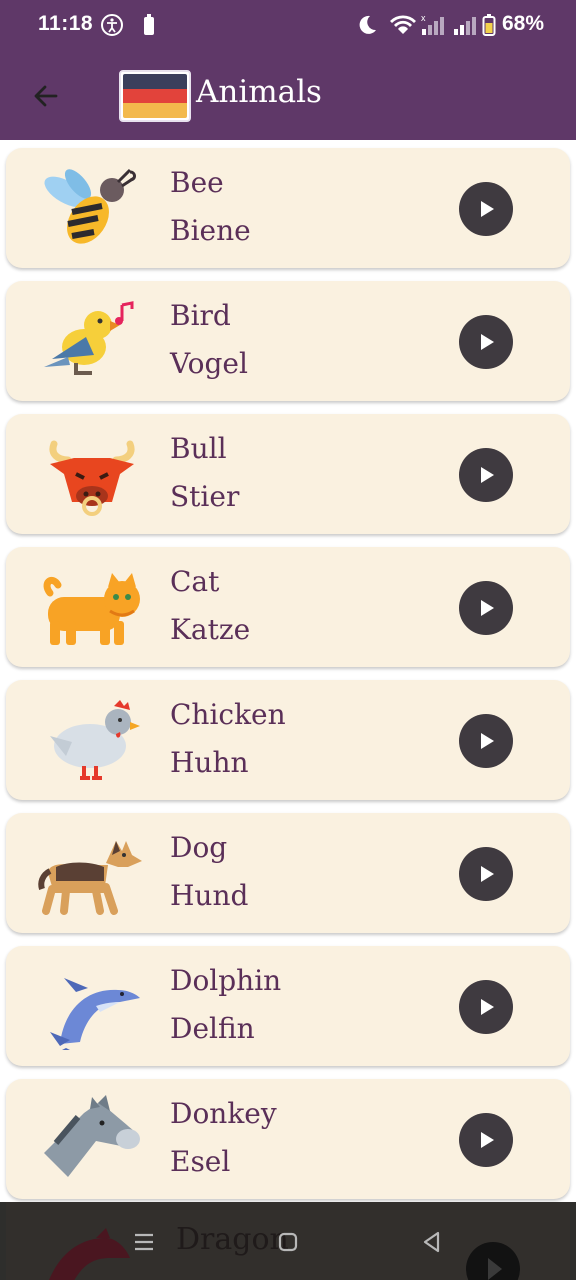 The image size is (576, 1280). I want to click on english-word: Dog, so click(199, 847).